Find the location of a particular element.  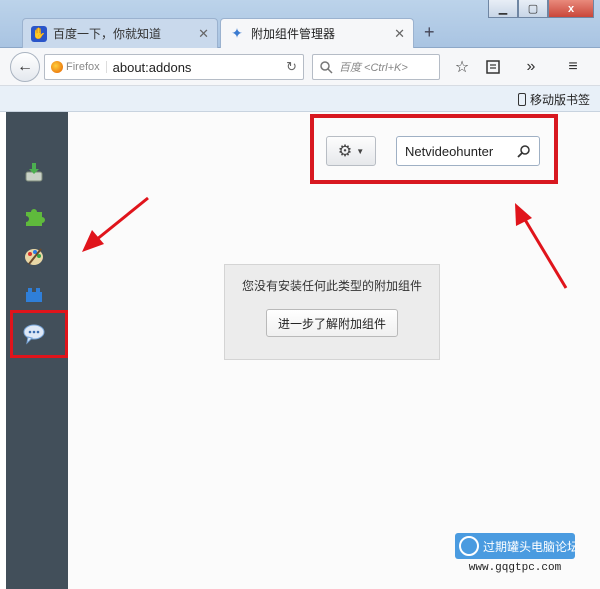

minimize-icon: ▁ is located at coordinates (503, 9).